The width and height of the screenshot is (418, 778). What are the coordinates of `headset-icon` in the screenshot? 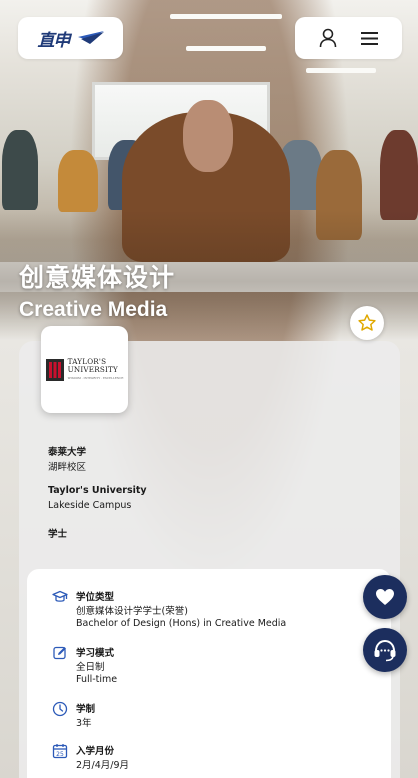 It's located at (385, 650).